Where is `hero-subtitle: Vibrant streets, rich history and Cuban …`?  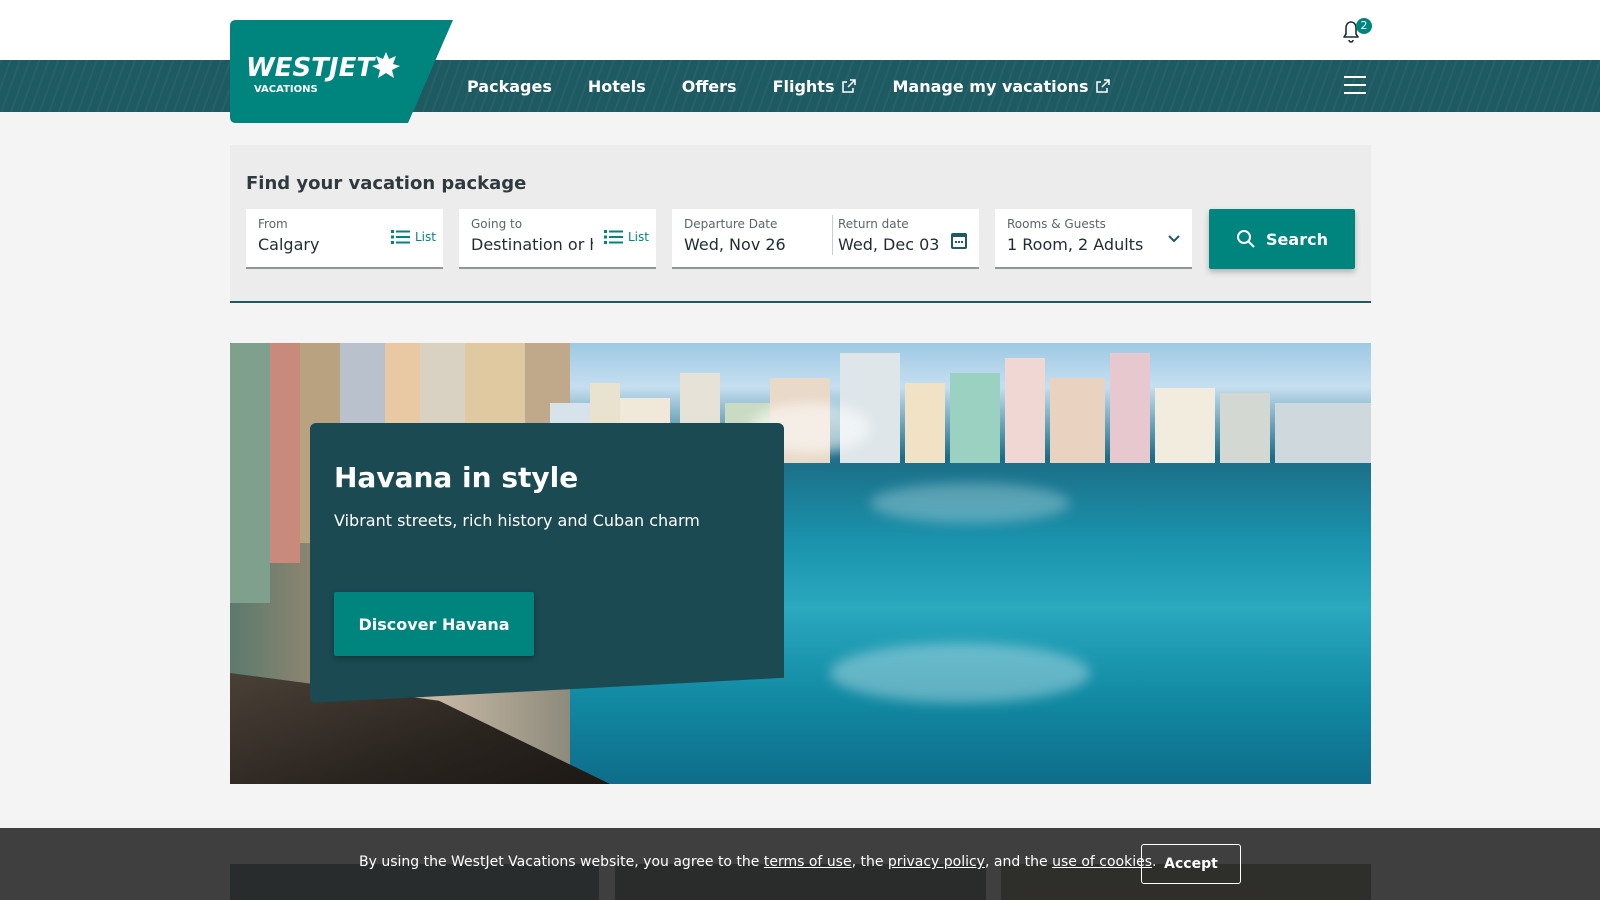 hero-subtitle: Vibrant streets, rich history and Cuban … is located at coordinates (517, 520).